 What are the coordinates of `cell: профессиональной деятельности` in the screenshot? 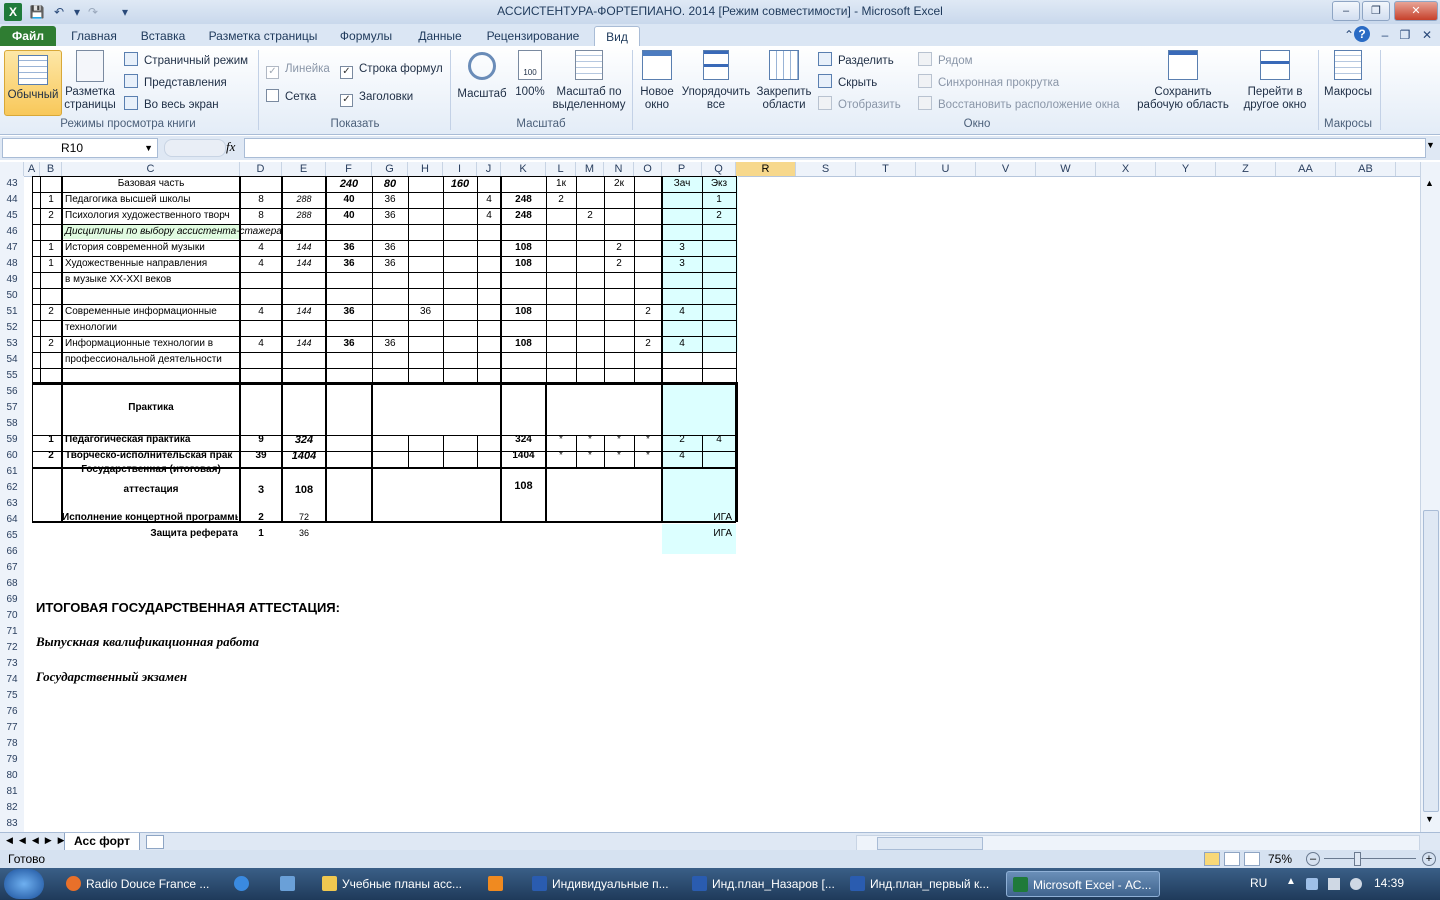 It's located at (152, 359).